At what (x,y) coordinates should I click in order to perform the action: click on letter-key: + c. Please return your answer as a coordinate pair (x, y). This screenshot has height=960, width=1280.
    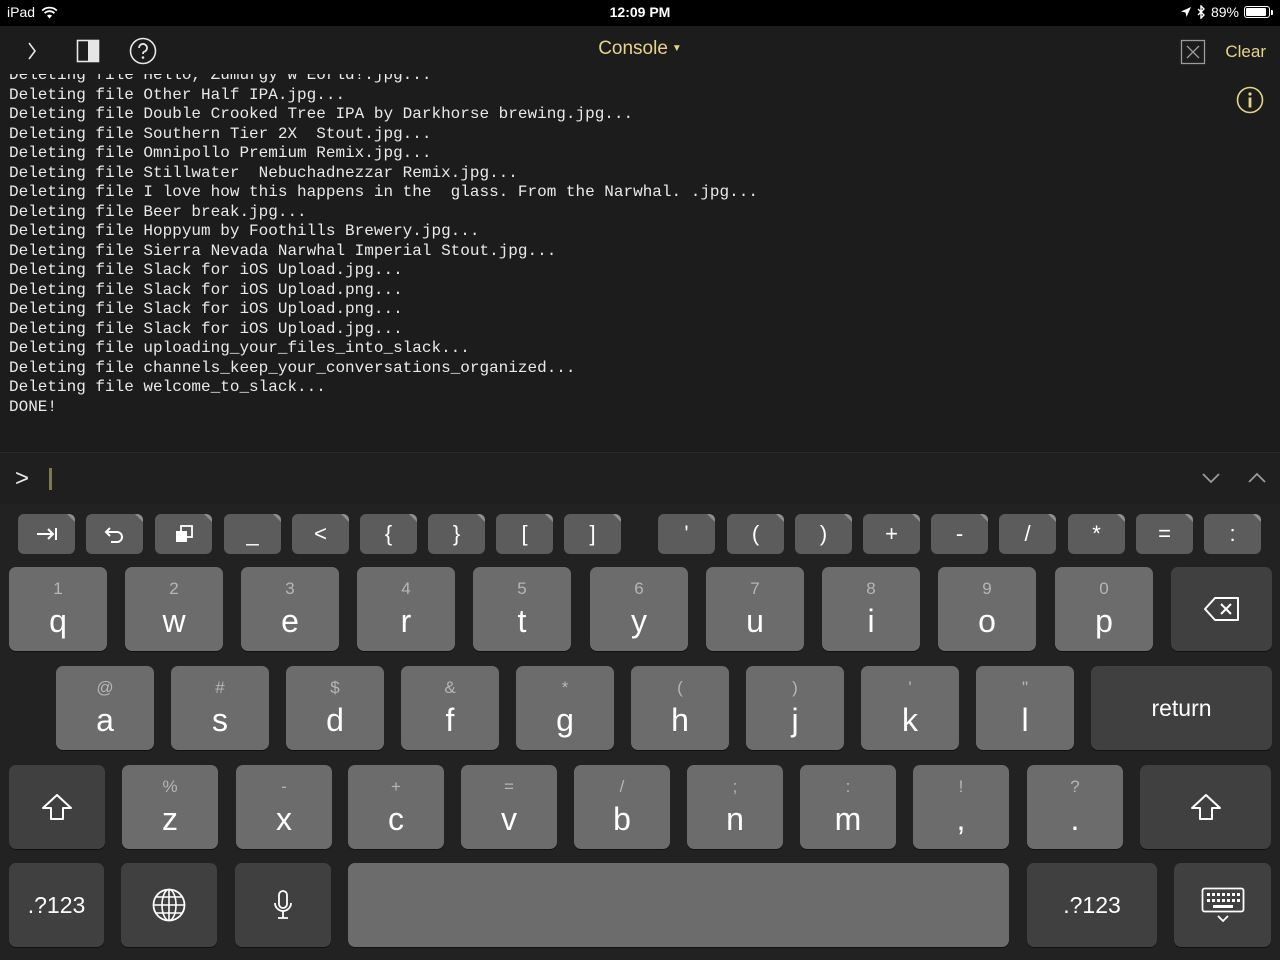
    Looking at the image, I should click on (396, 807).